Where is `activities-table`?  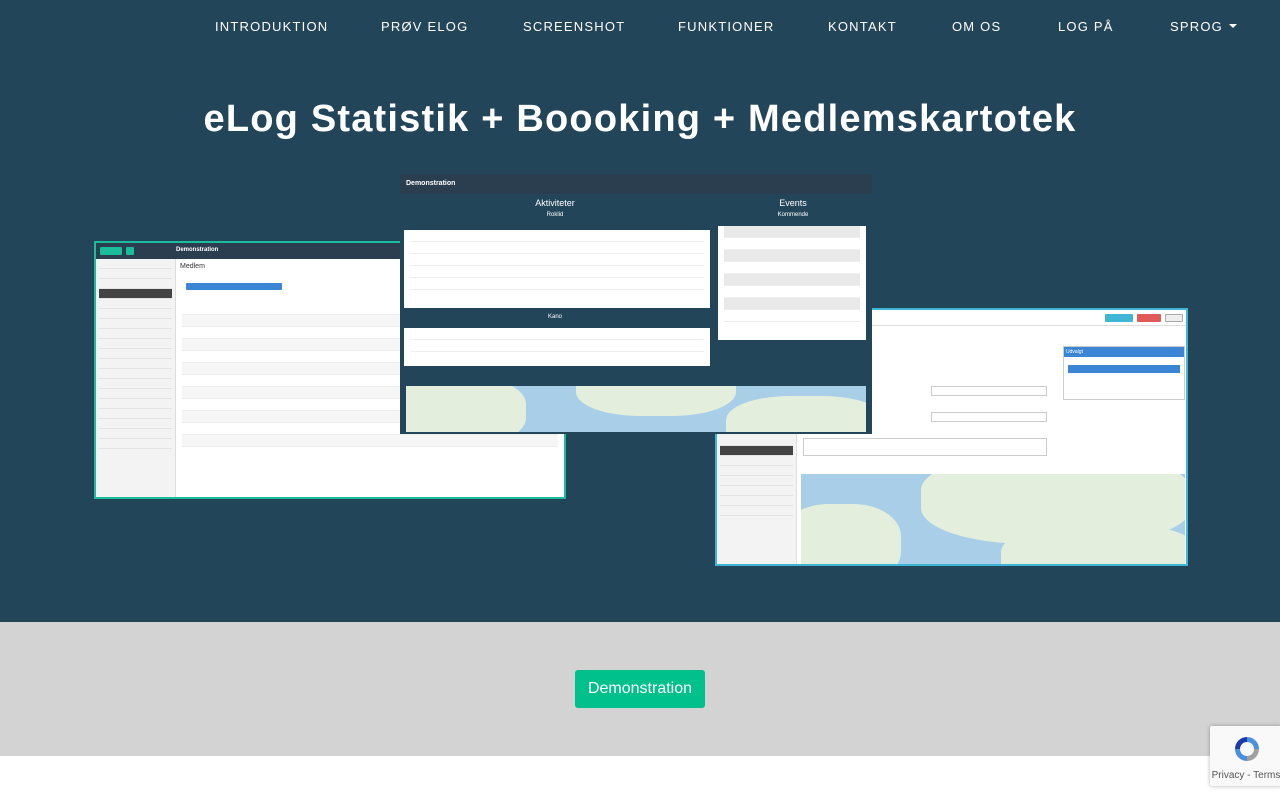 activities-table is located at coordinates (557, 269).